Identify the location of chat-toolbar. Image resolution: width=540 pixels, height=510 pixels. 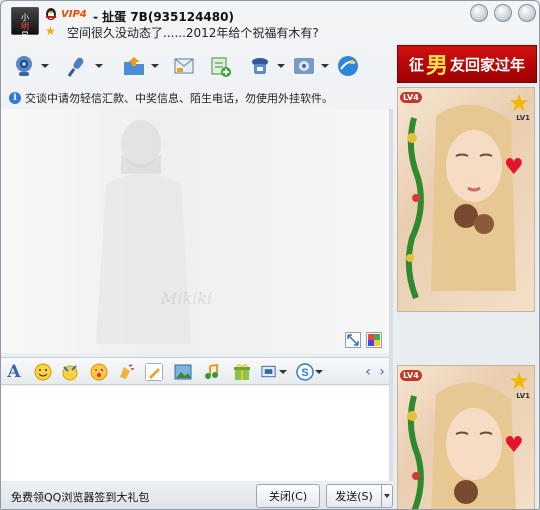
(197, 67).